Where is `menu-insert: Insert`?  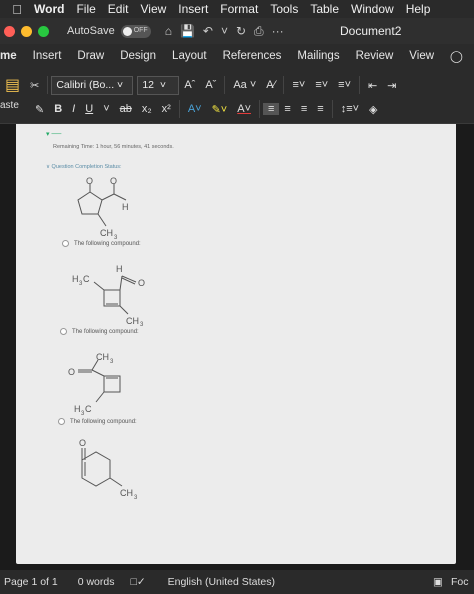 menu-insert: Insert is located at coordinates (193, 9).